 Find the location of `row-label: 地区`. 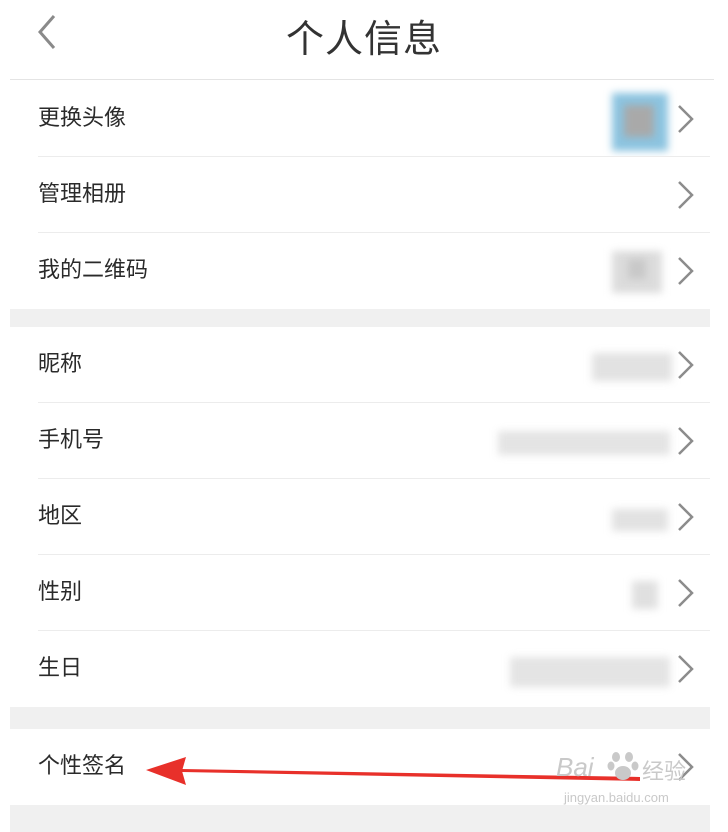

row-label: 地区 is located at coordinates (60, 516).